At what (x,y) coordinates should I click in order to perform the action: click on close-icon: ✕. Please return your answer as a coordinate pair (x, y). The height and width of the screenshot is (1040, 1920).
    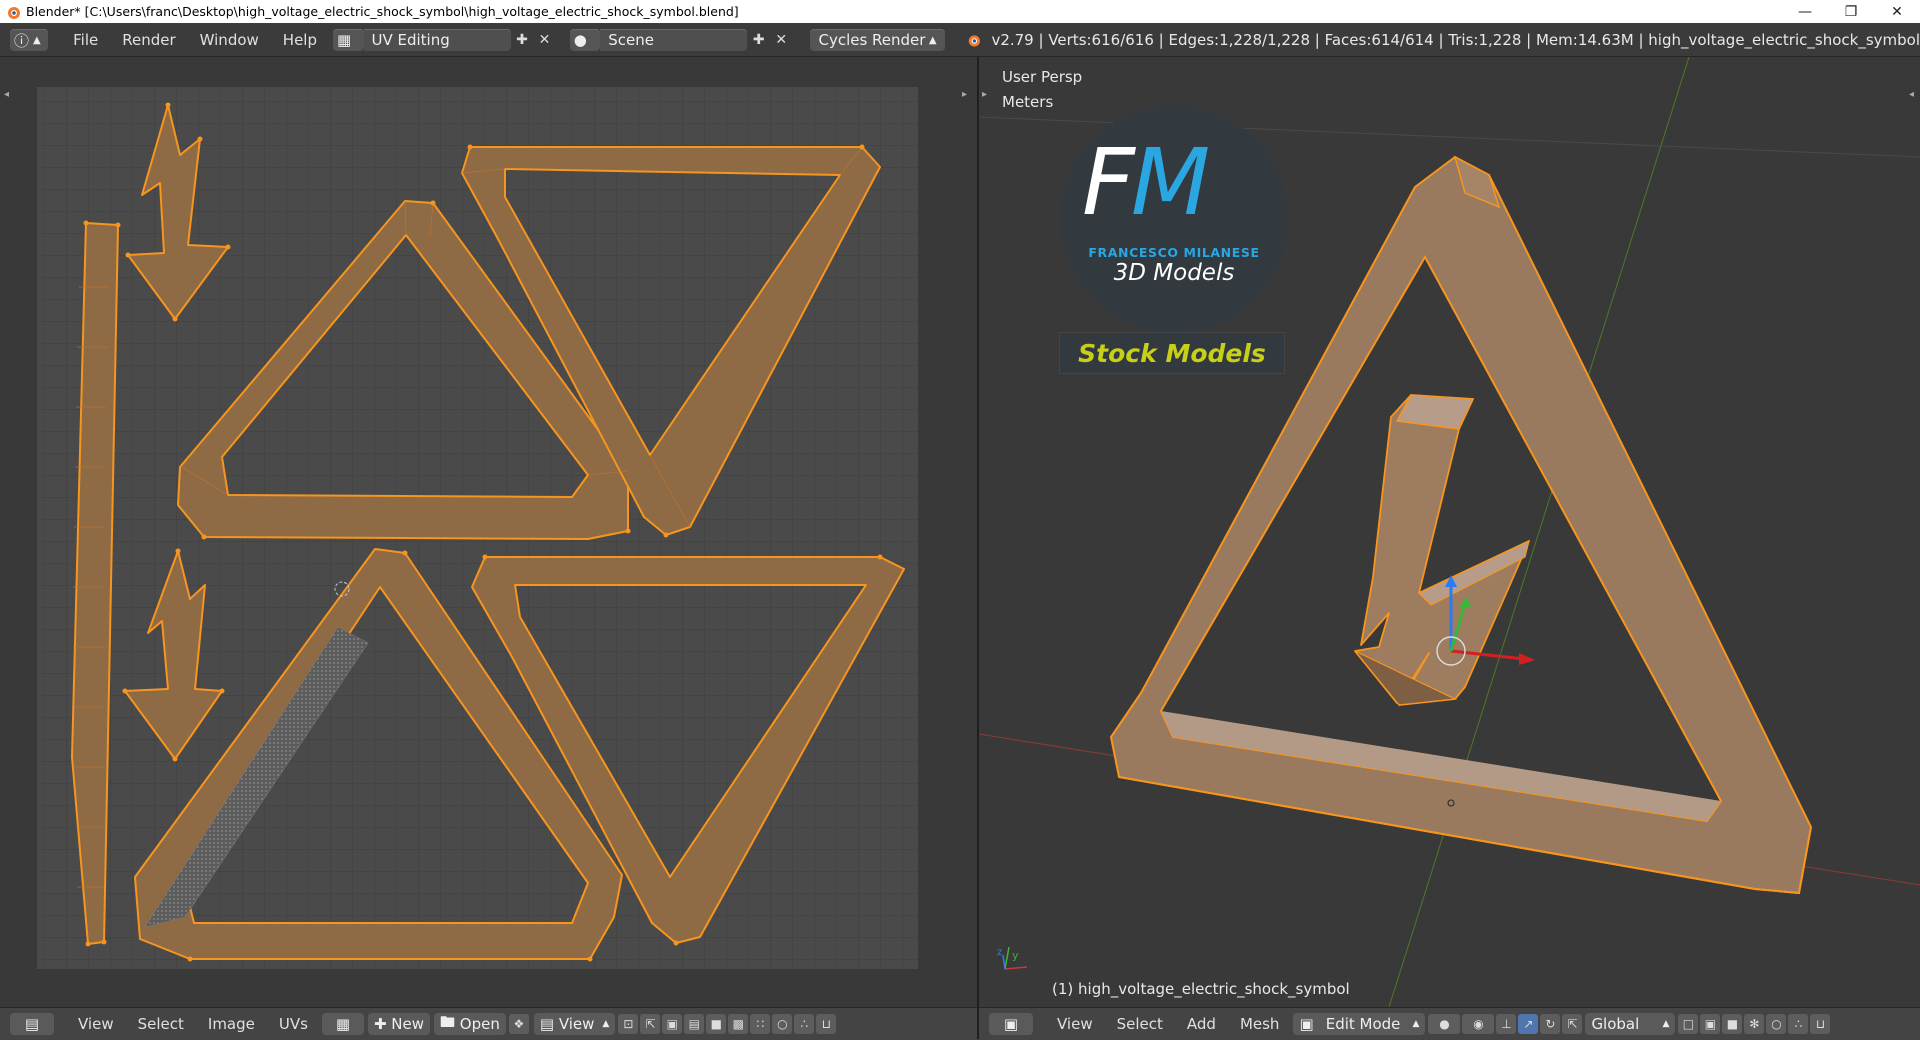
    Looking at the image, I should click on (1897, 11).